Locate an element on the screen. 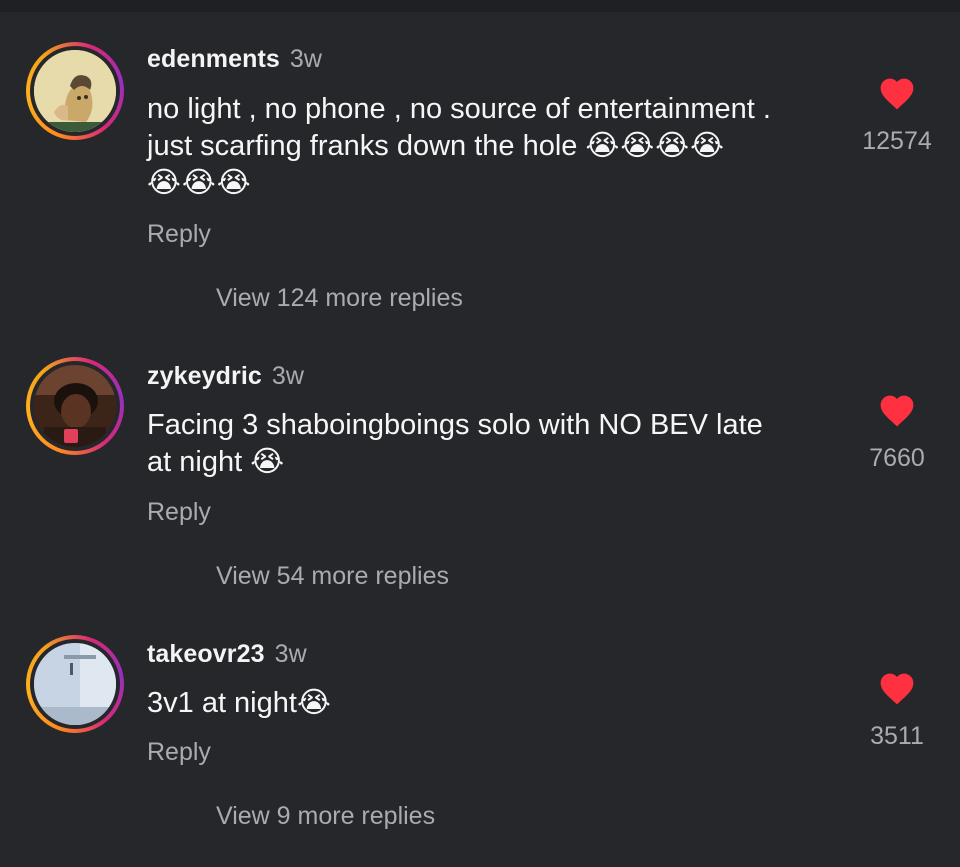  comment-text-segment: at night is located at coordinates (199, 462).